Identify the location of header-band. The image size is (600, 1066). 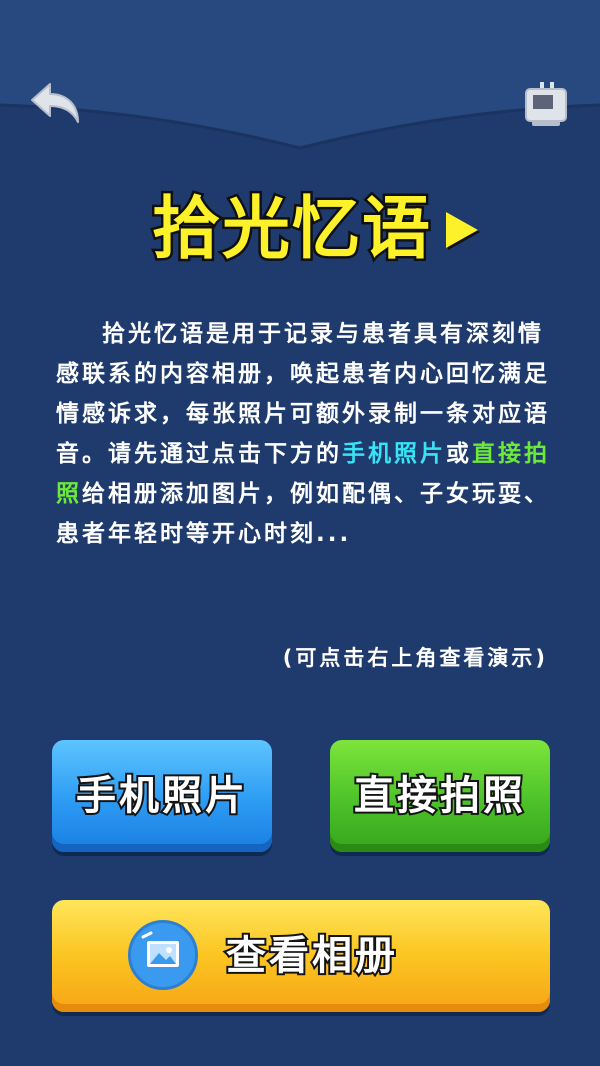
(300, 75).